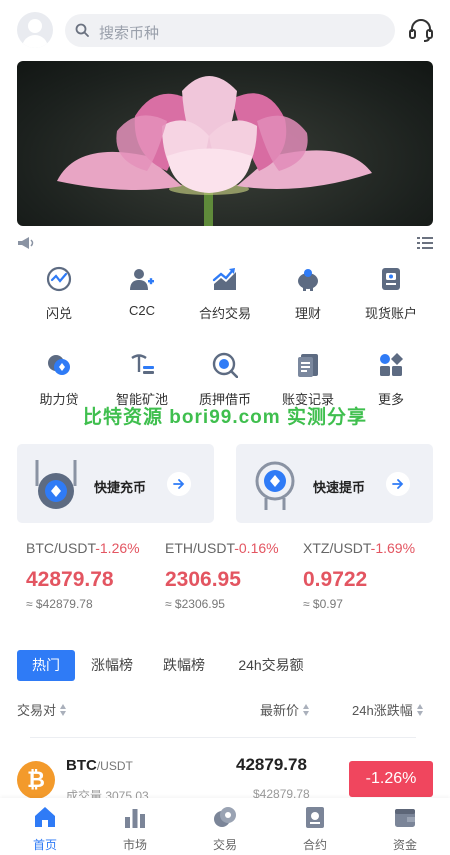  I want to click on quick-withdraw-label: 快速提币, so click(339, 487).